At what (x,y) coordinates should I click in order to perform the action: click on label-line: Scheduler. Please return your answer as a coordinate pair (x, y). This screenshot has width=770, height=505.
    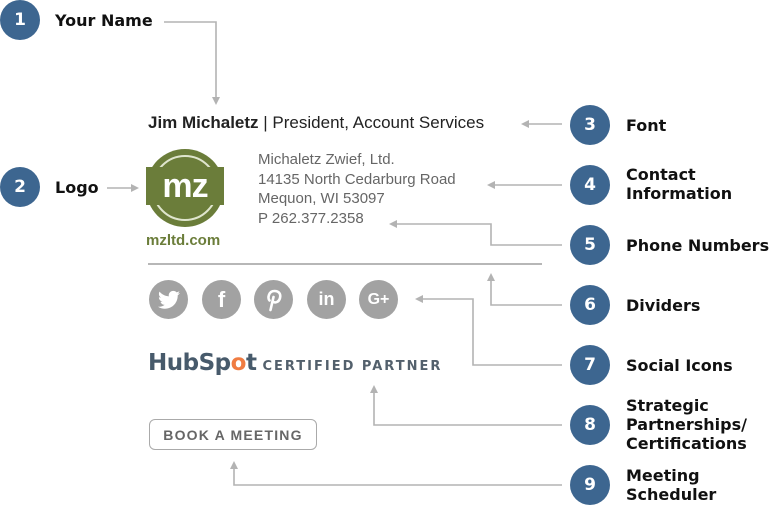
    Looking at the image, I should click on (671, 494).